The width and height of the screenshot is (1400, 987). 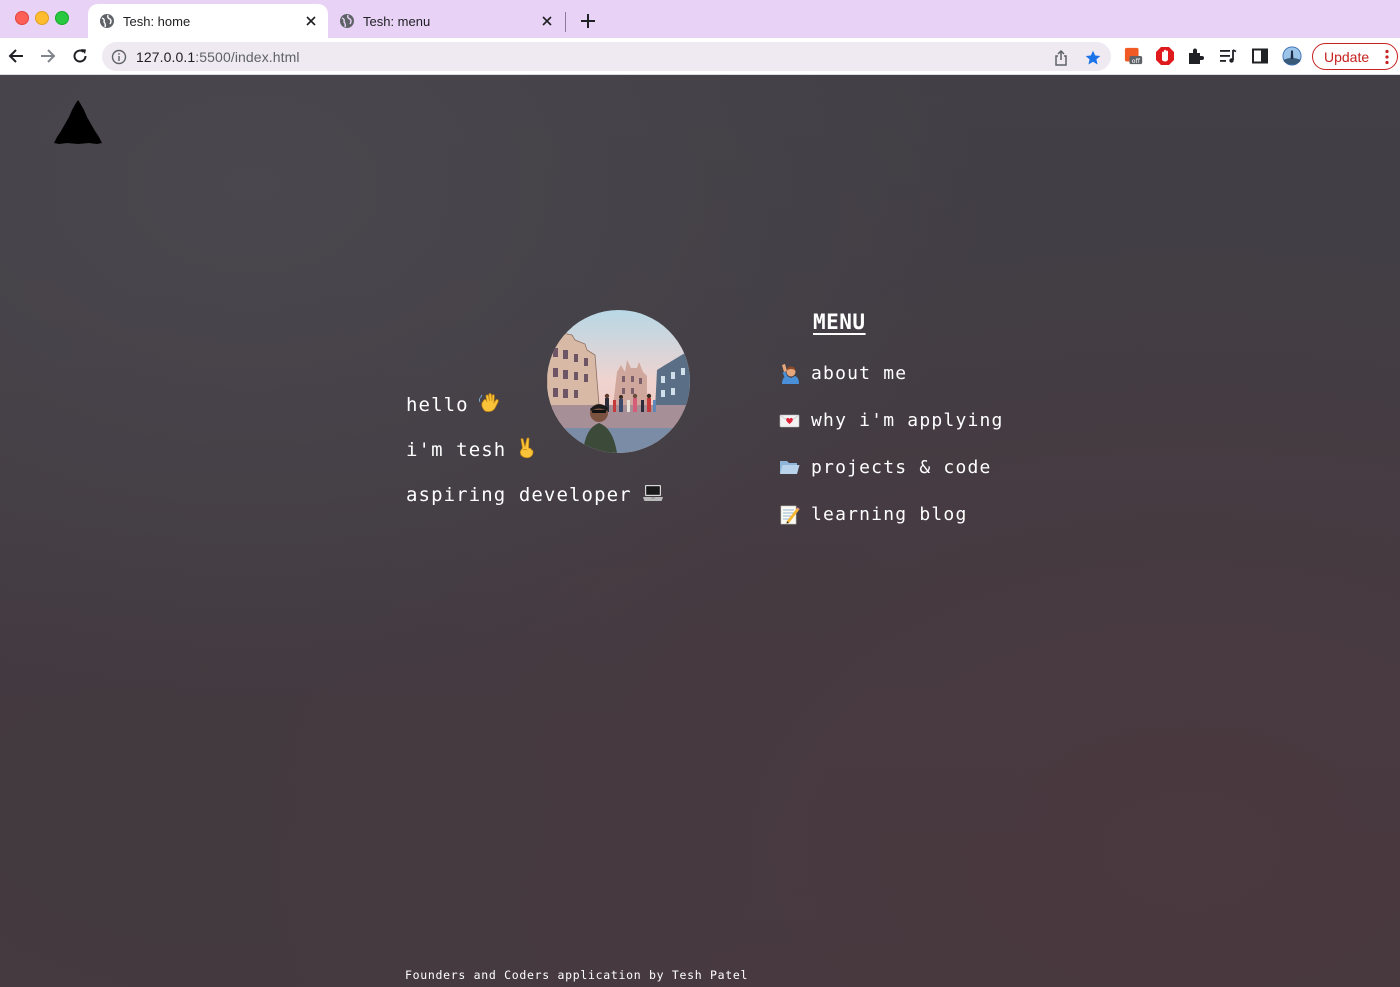 I want to click on share-icon, so click(x=1061, y=58).